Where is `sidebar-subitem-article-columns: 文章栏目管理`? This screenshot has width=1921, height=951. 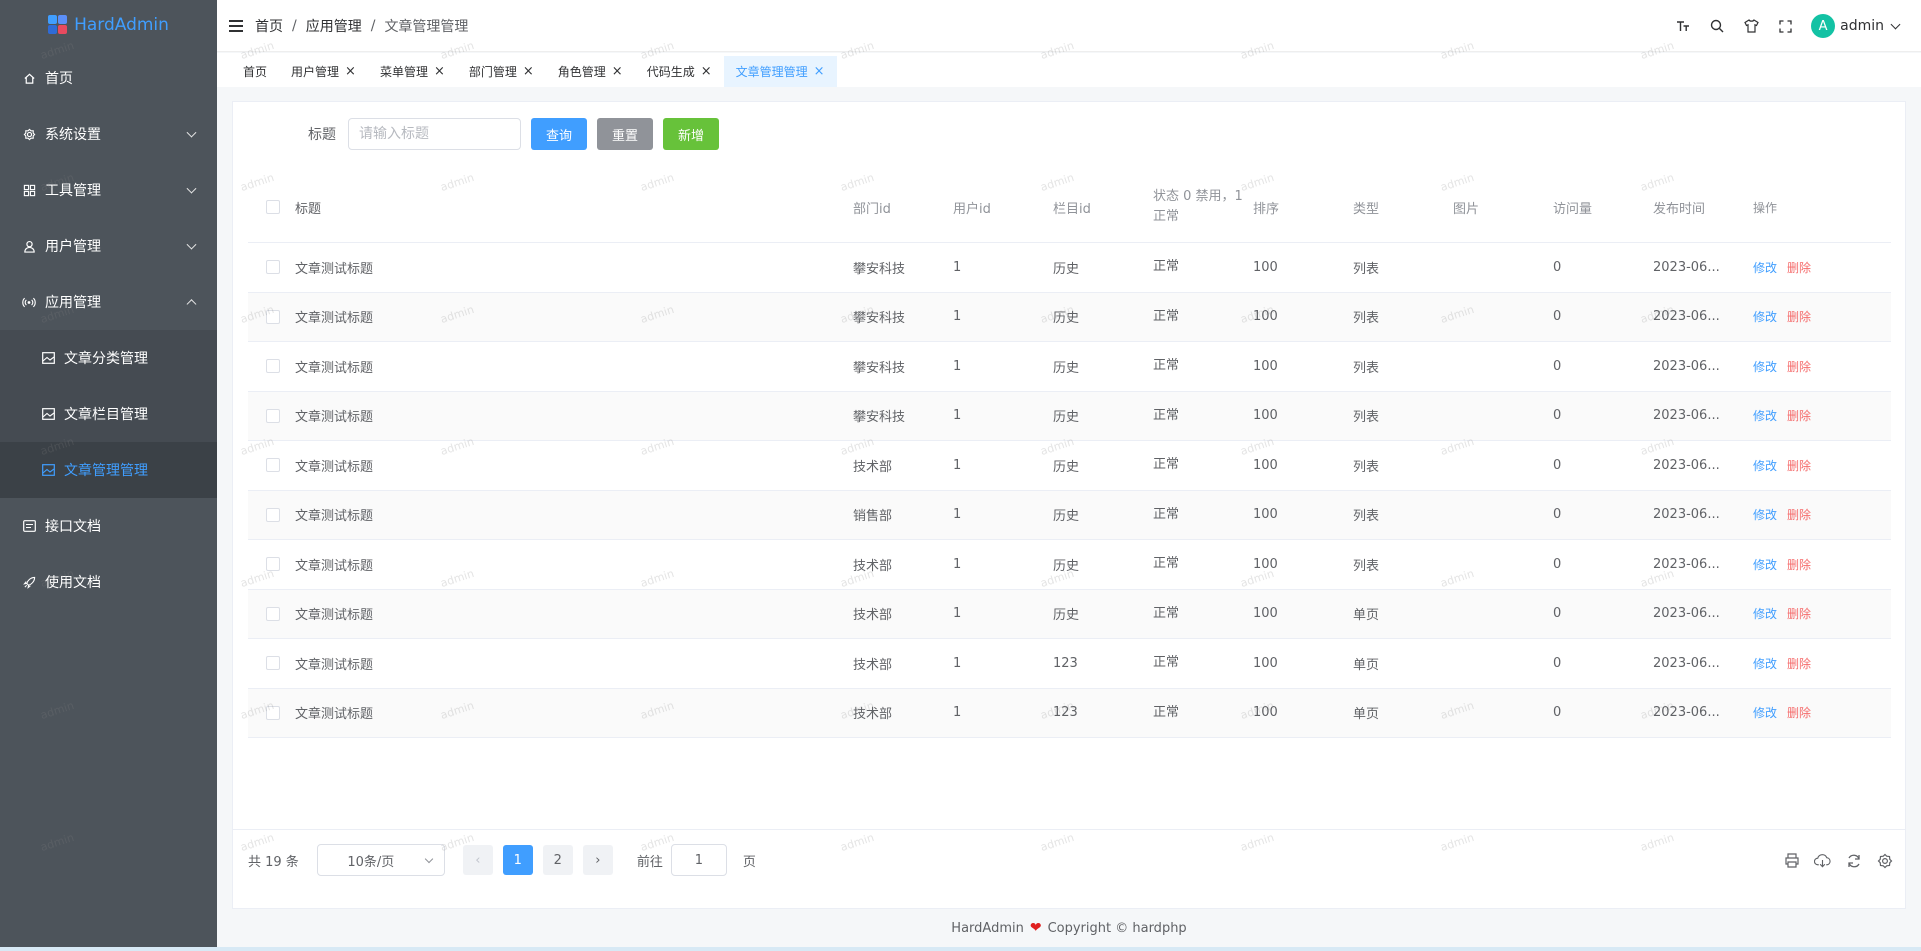
sidebar-subitem-article-columns: 文章栏目管理 is located at coordinates (108, 414).